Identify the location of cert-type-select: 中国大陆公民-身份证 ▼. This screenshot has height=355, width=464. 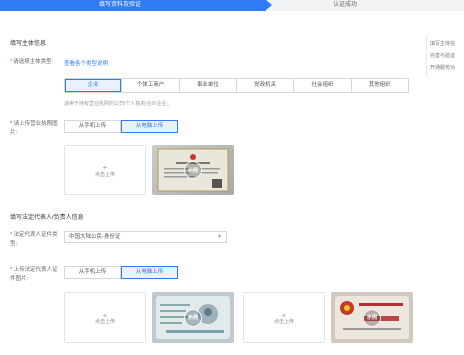
(145, 237).